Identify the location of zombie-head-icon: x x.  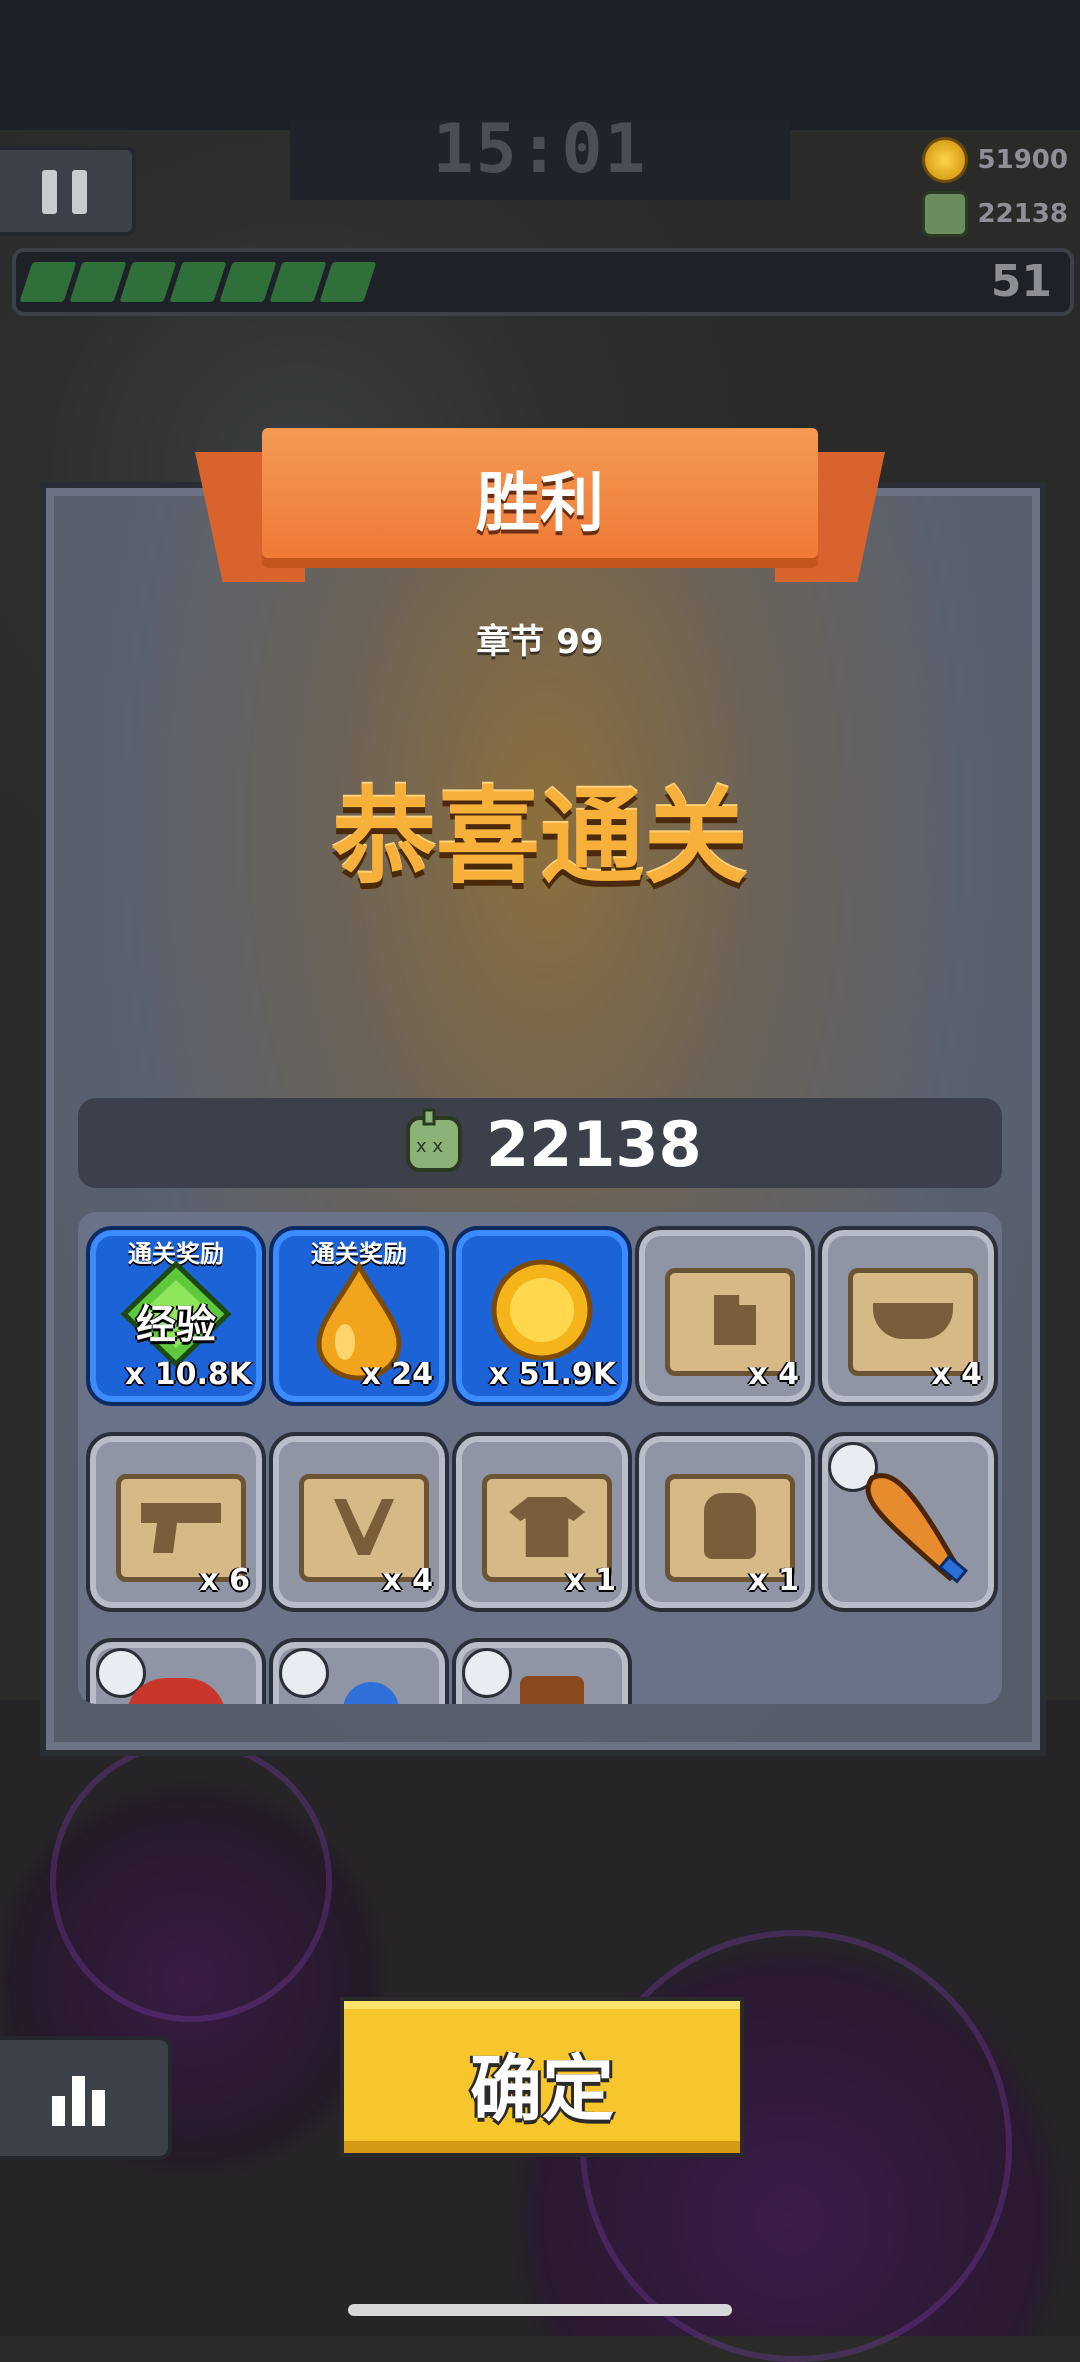
(434, 1140).